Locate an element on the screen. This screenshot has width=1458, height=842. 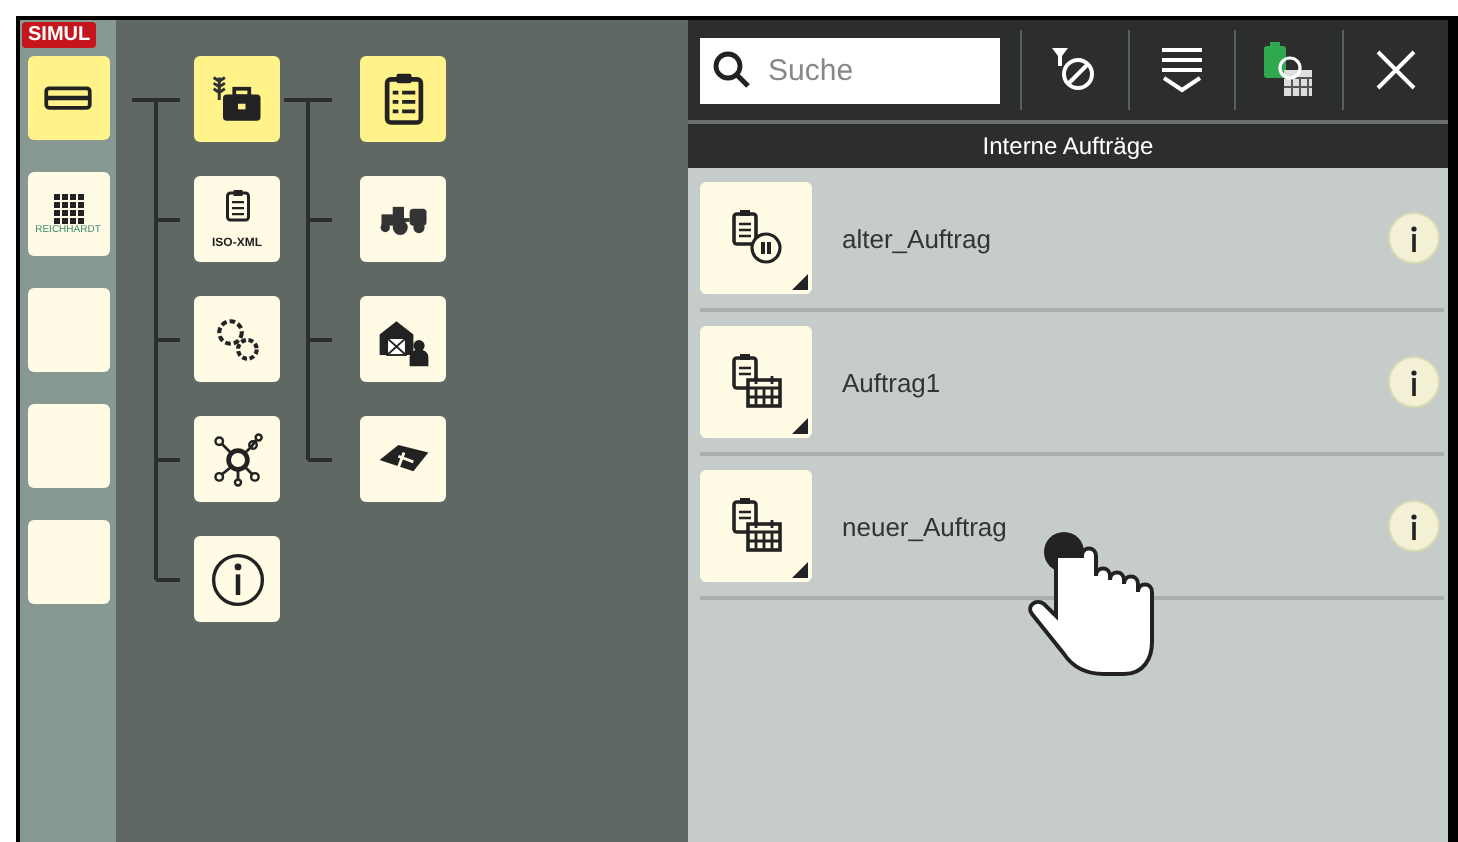
list-expand-icon is located at coordinates (1181, 70).